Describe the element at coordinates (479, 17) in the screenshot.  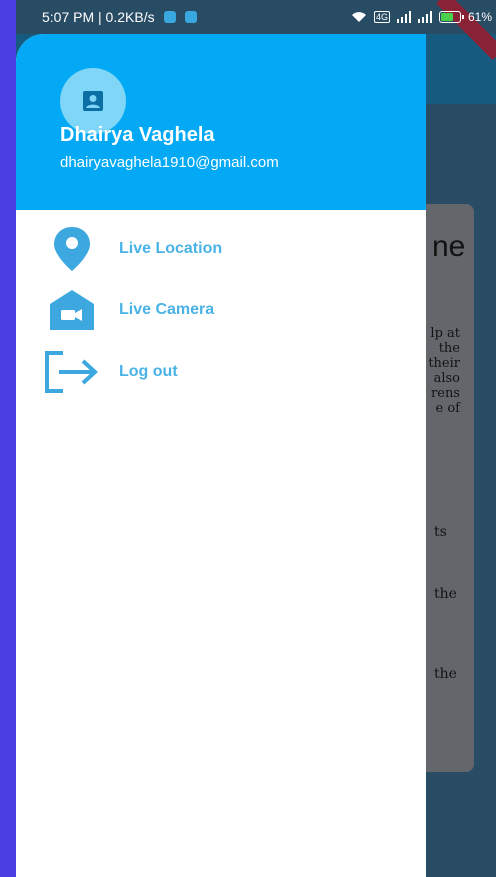
I see `battery-percent: 61%` at that location.